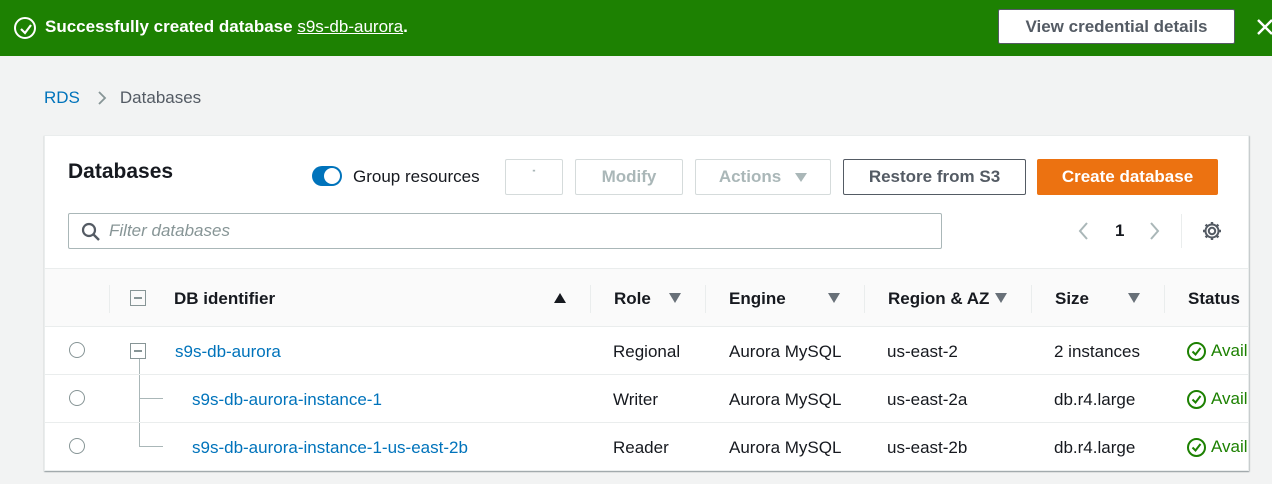 This screenshot has width=1272, height=484. What do you see at coordinates (1214, 299) in the screenshot?
I see `col-status: Status` at bounding box center [1214, 299].